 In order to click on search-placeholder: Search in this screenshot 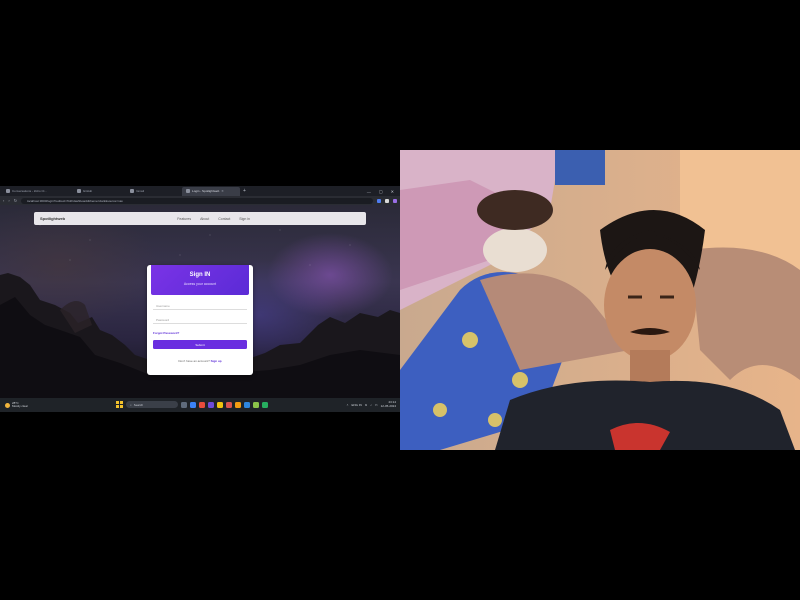, I will do `click(138, 404)`.